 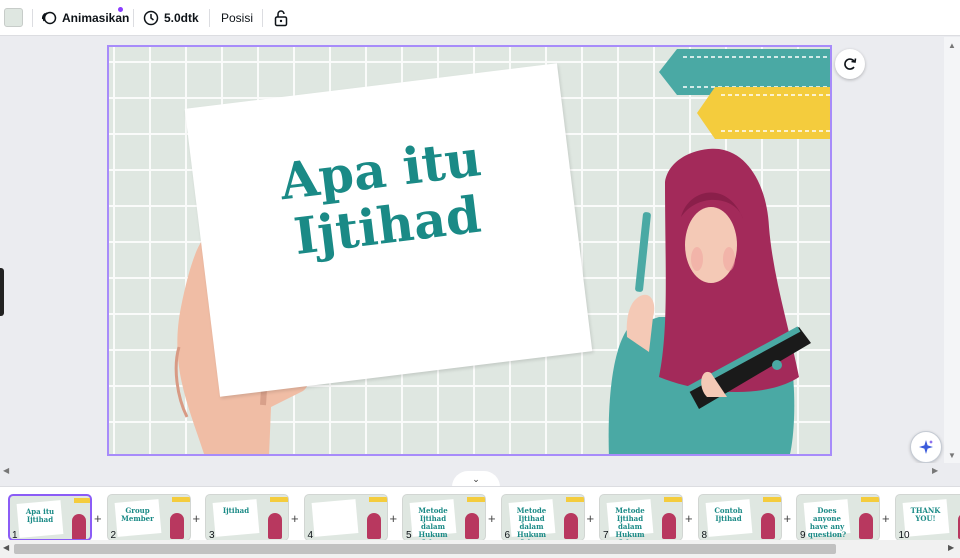 I want to click on position-button: Posisi, so click(x=237, y=18).